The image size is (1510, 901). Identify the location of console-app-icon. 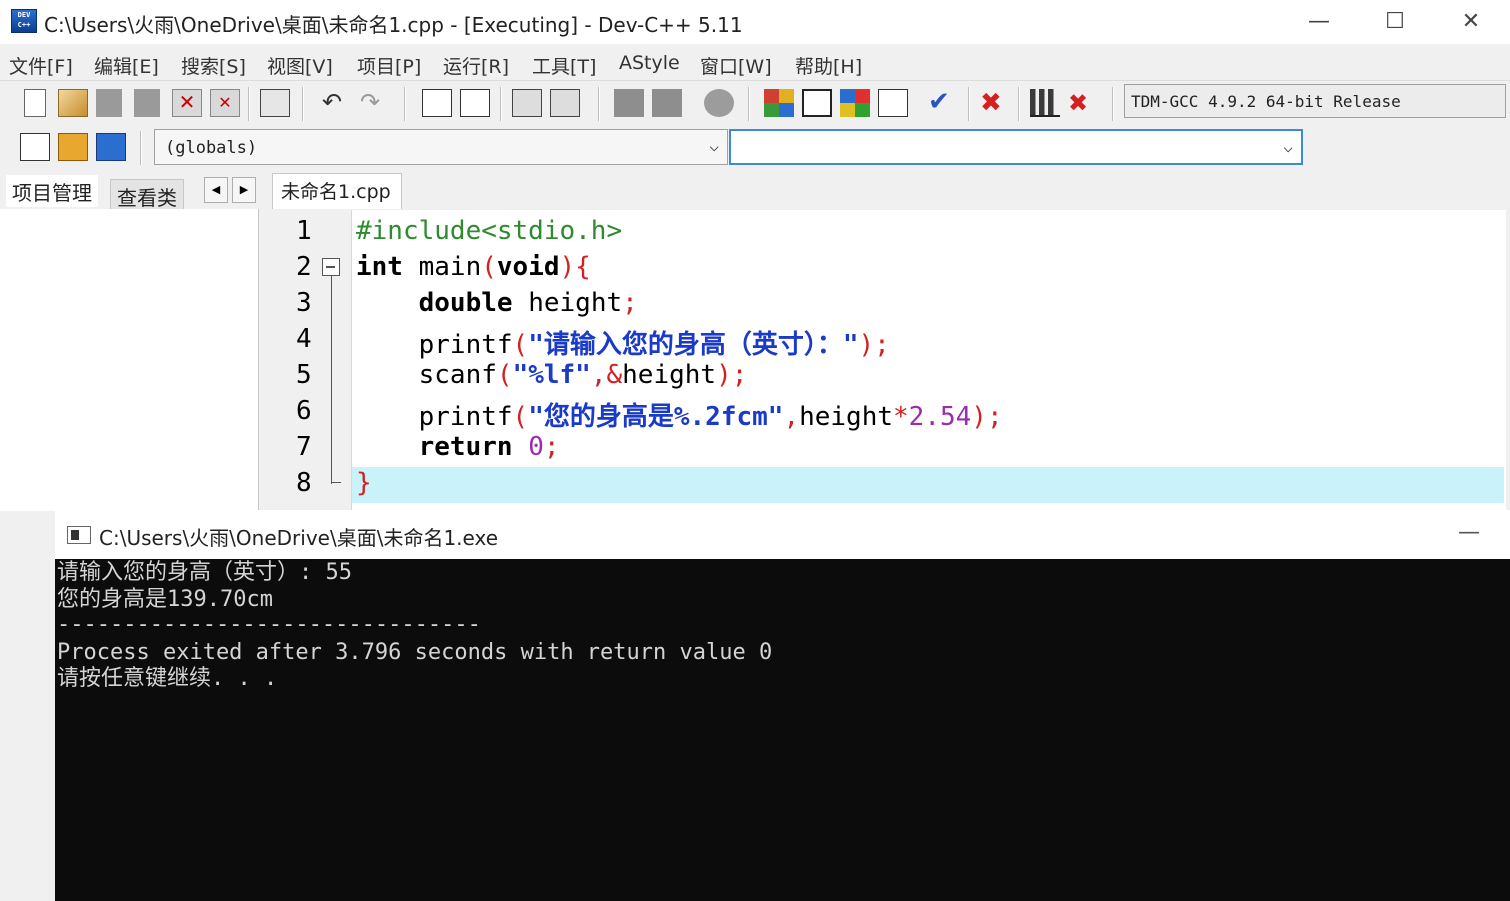
(79, 535).